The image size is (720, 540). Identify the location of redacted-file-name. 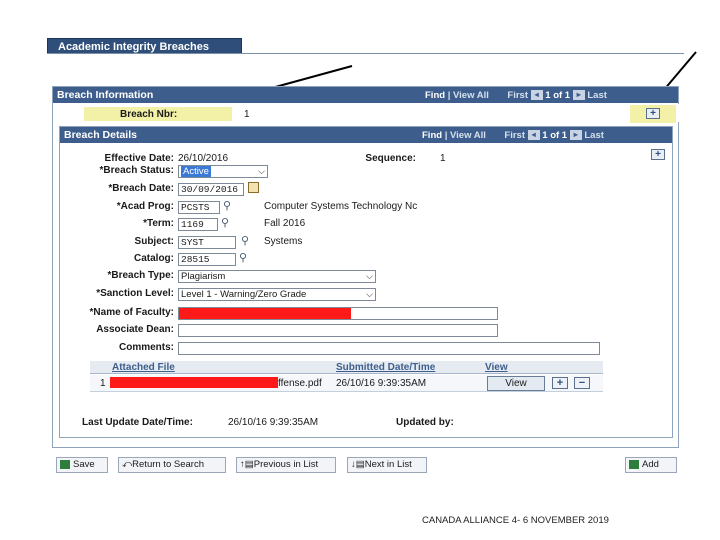
(194, 382).